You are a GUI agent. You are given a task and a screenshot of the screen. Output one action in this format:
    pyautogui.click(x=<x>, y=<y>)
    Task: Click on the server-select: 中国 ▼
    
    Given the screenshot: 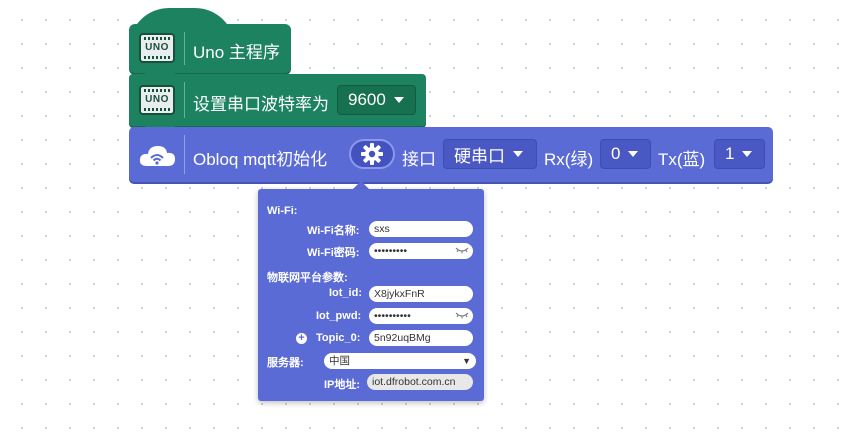 What is the action you would take?
    pyautogui.click(x=400, y=361)
    